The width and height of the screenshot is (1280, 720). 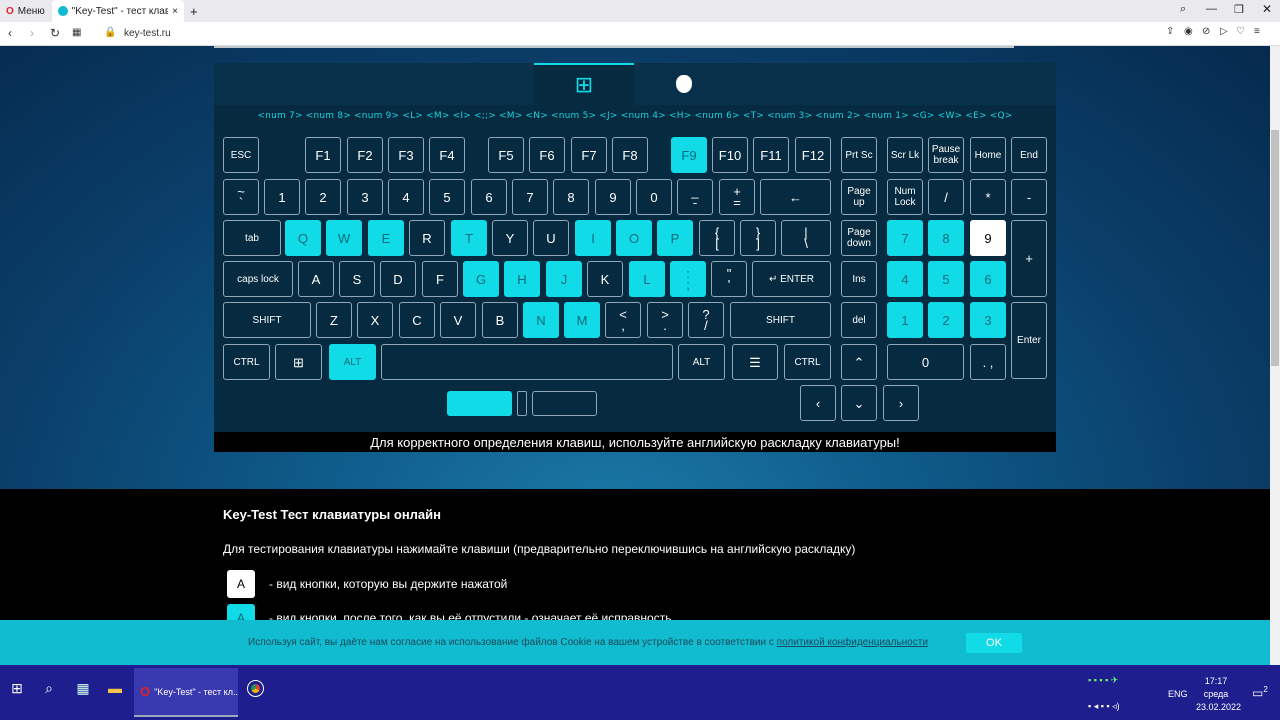 I want to click on key-n2: 2, so click(x=946, y=320).